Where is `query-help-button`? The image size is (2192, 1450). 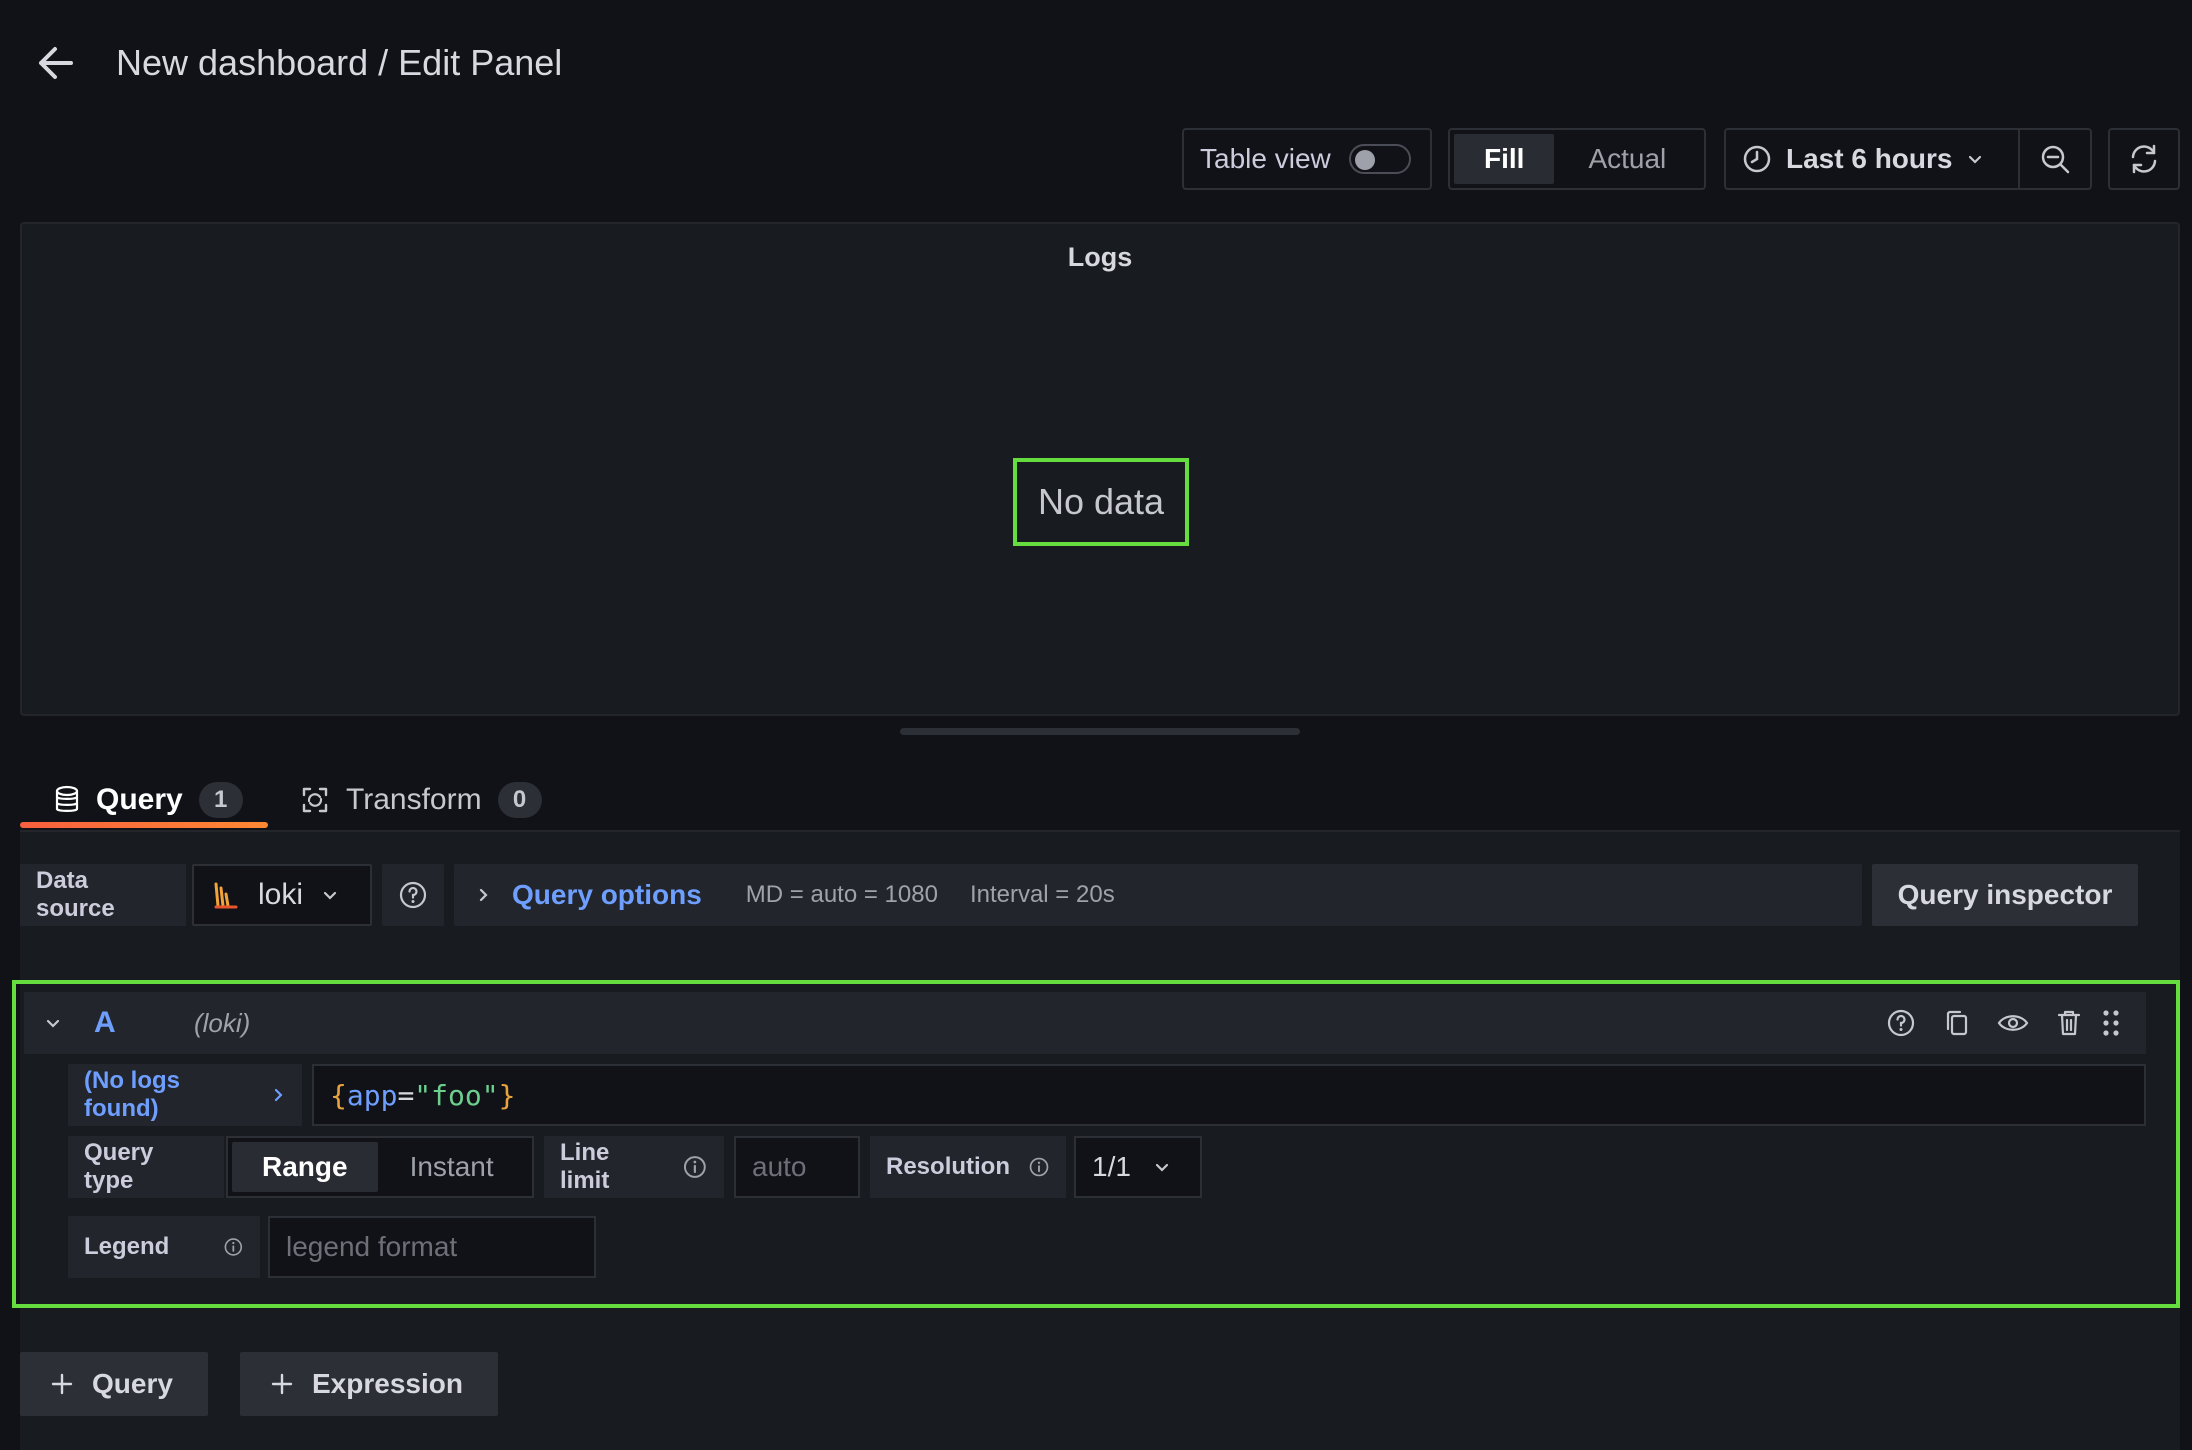 query-help-button is located at coordinates (1901, 1023).